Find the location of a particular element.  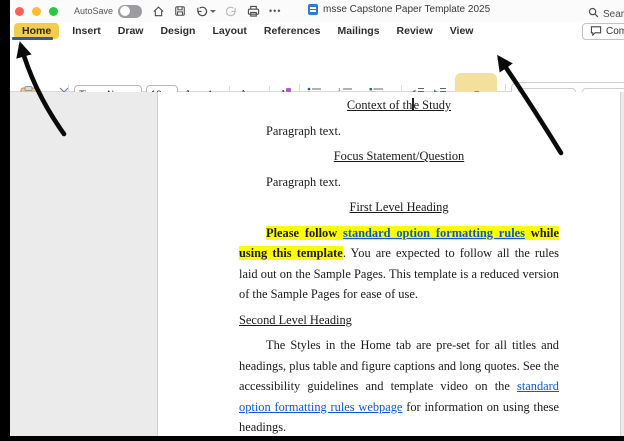

more-commands-icon: ••• is located at coordinates (275, 11).